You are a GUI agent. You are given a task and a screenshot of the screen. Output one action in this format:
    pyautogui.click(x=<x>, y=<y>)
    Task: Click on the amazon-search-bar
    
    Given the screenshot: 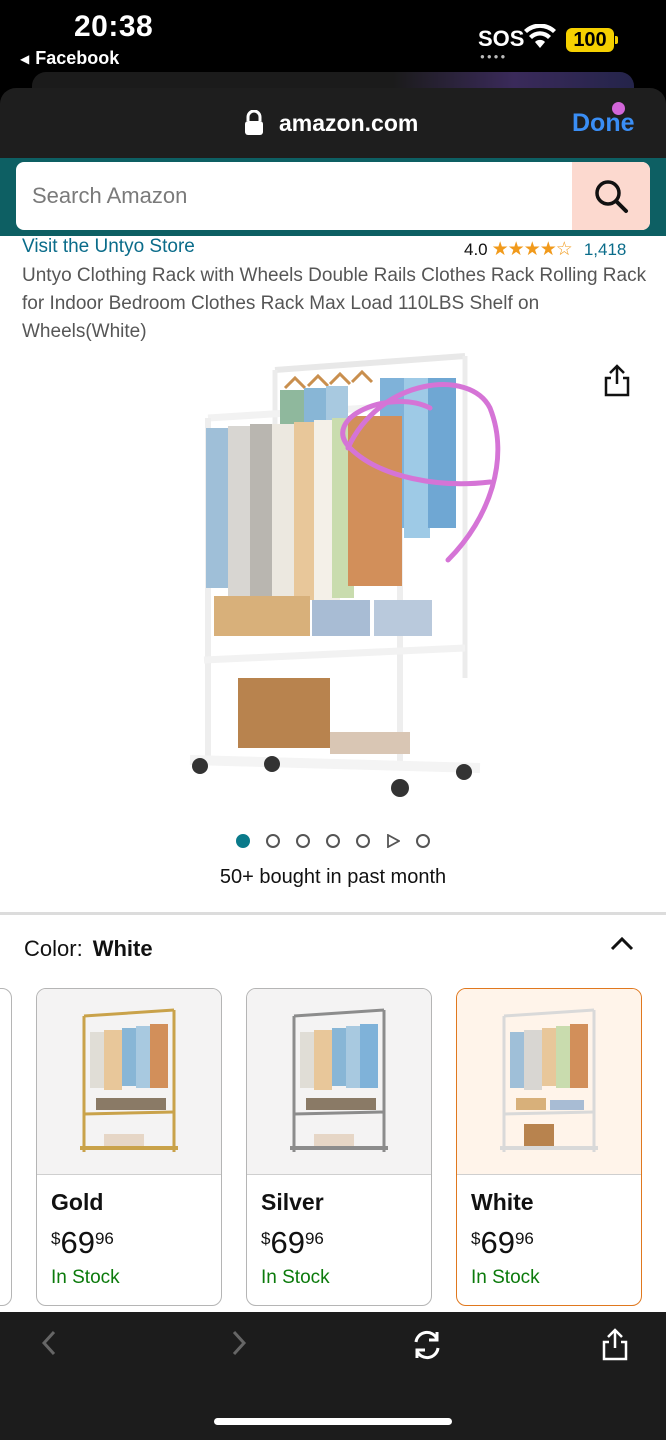 What is the action you would take?
    pyautogui.click(x=333, y=197)
    